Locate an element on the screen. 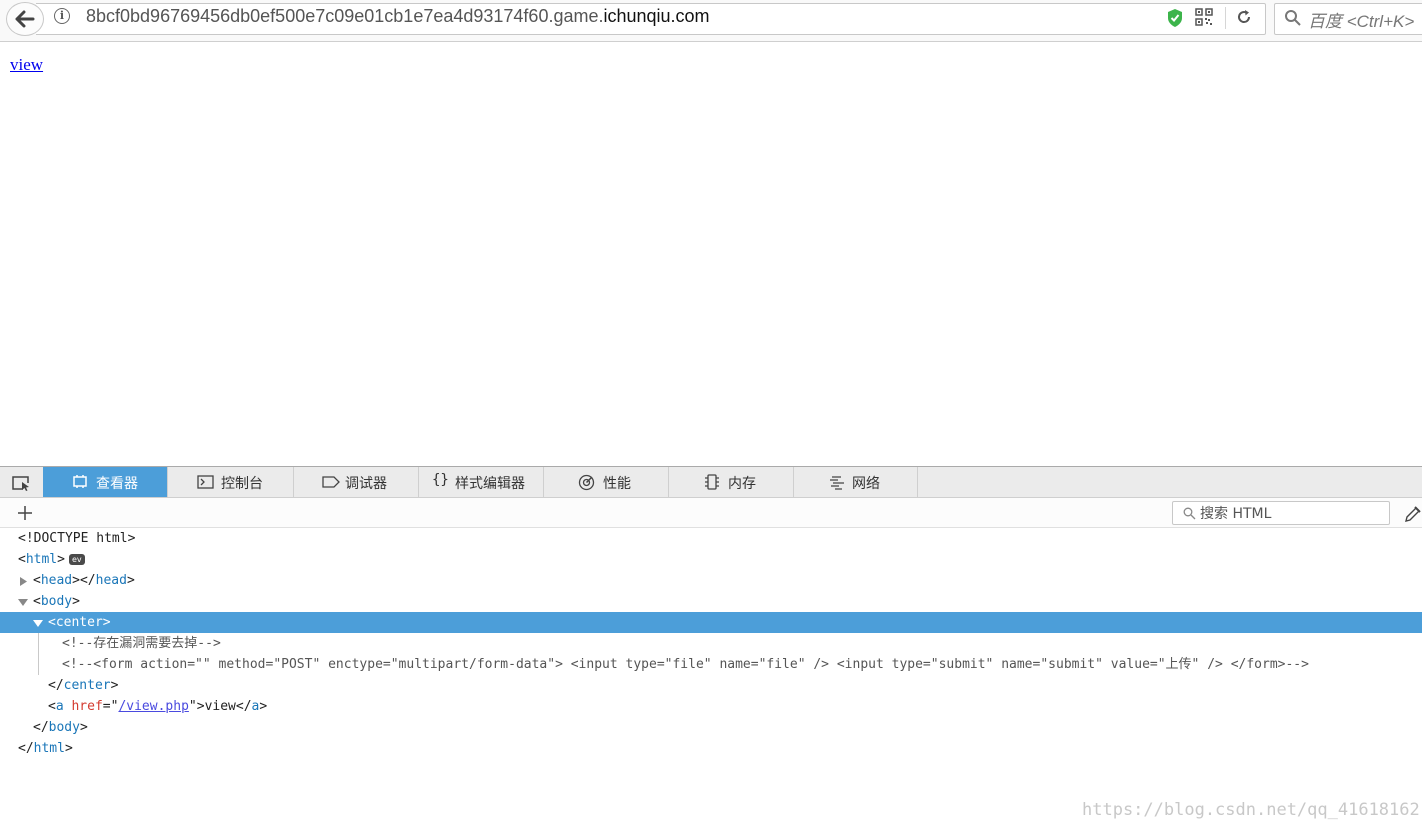  inspector-icon is located at coordinates (80, 481).